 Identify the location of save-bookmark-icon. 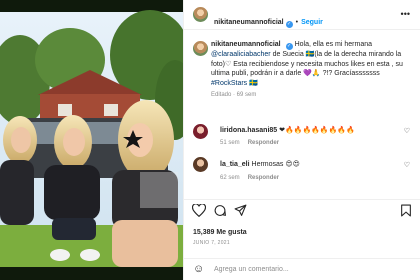
(406, 212).